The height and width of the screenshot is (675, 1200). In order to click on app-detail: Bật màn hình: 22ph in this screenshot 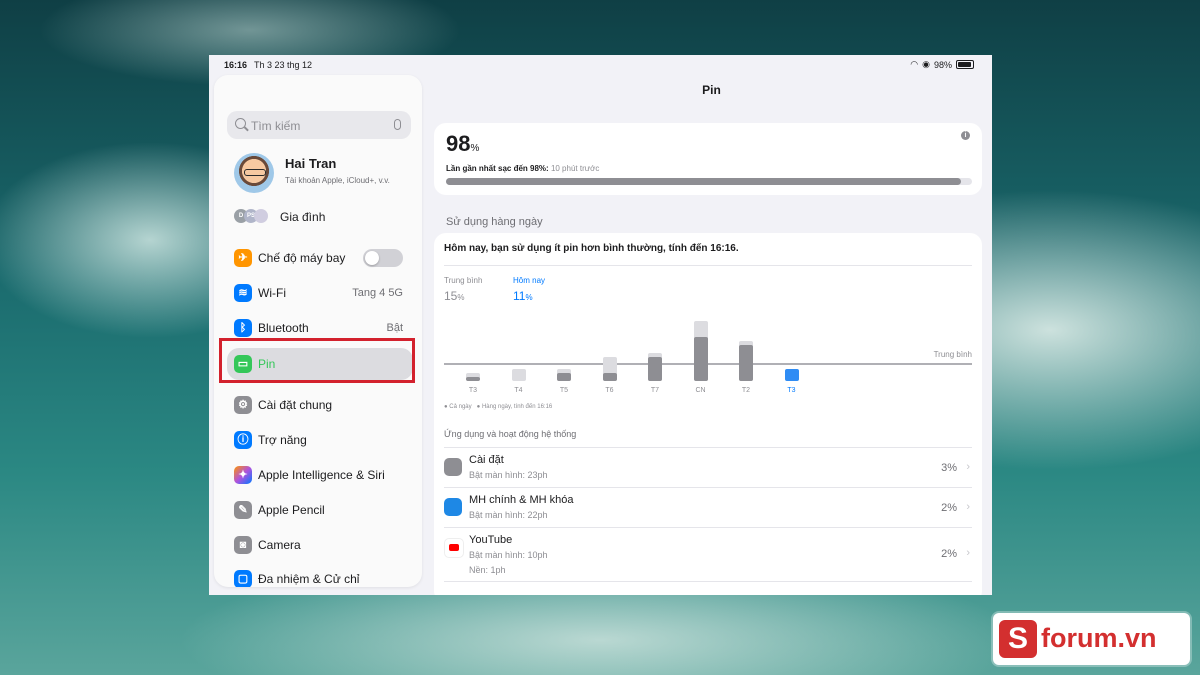, I will do `click(508, 515)`.